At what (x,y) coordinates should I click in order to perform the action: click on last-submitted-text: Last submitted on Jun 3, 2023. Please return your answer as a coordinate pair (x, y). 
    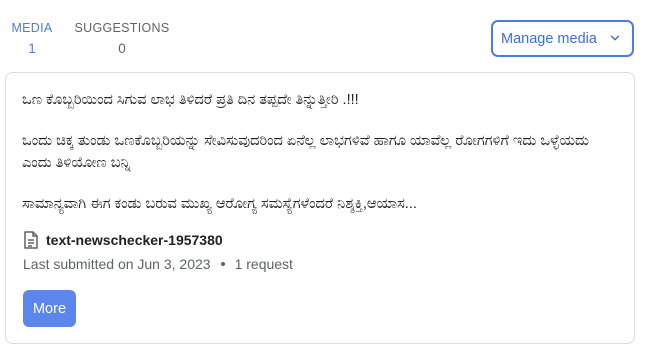
    Looking at the image, I should click on (117, 264).